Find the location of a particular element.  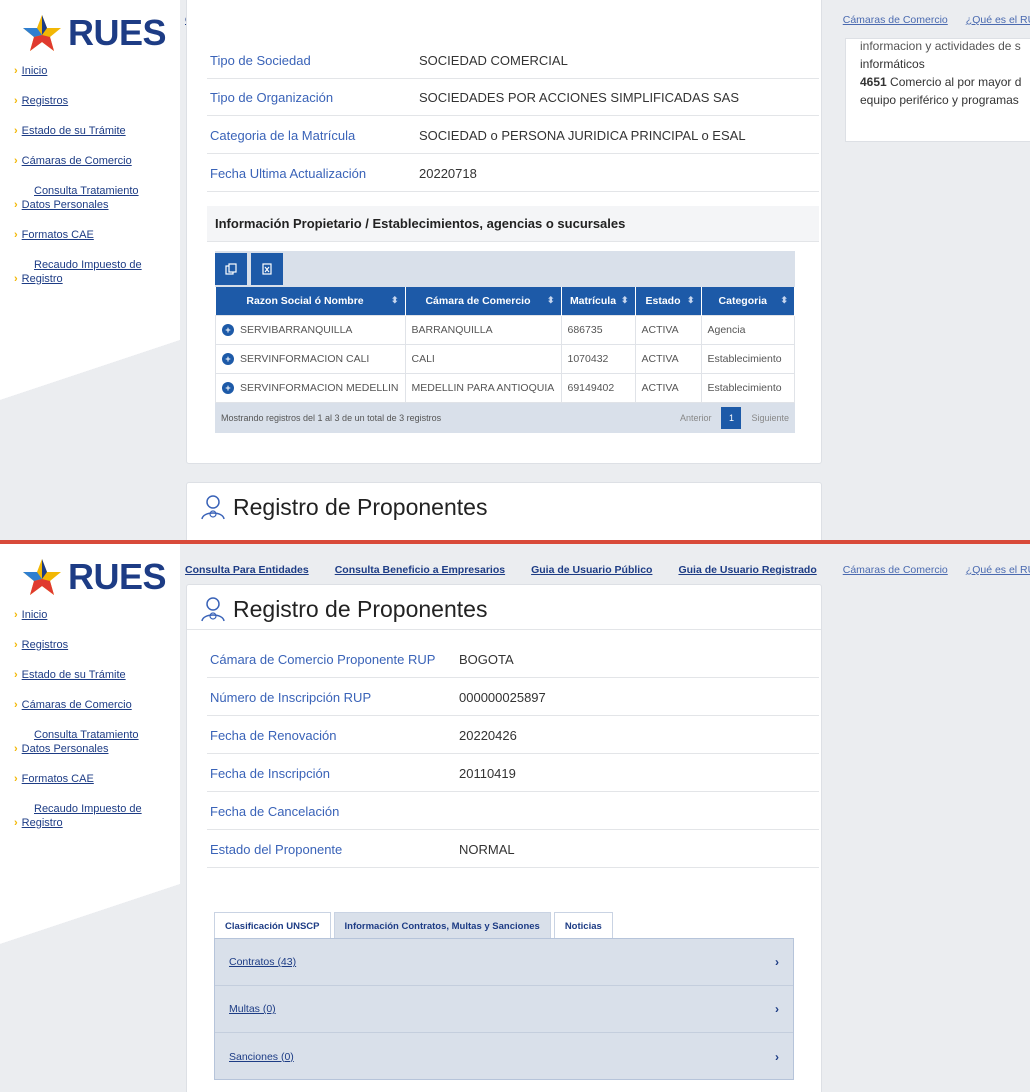

col-header-razon: Razon Social ó Nombre ⬍ is located at coordinates (310, 301).